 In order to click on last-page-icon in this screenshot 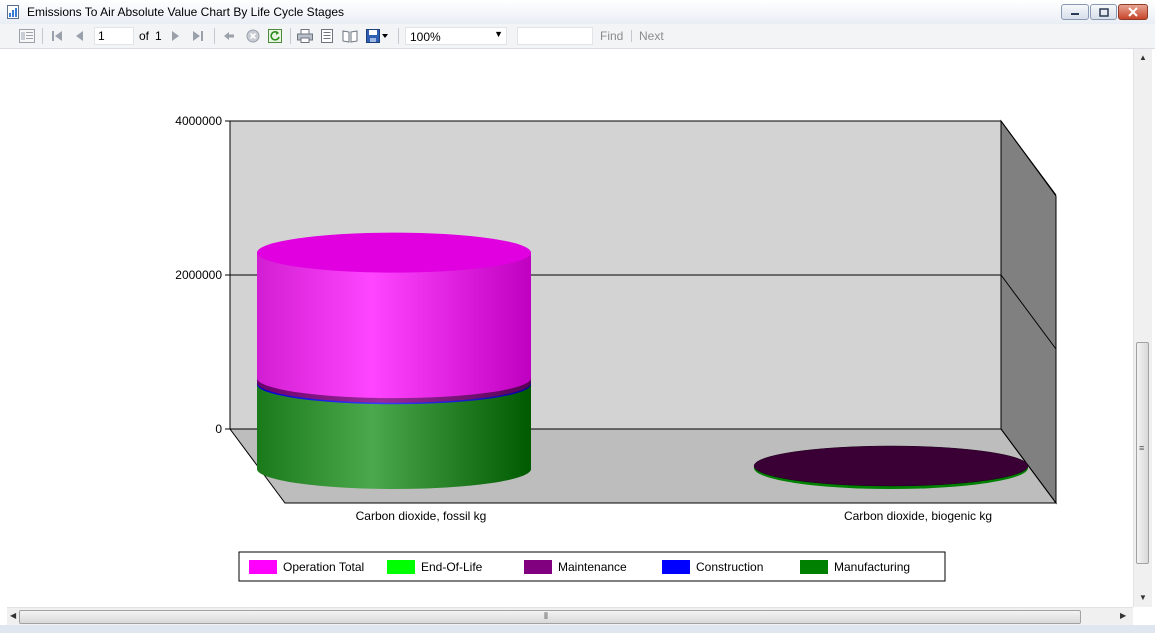, I will do `click(198, 36)`.